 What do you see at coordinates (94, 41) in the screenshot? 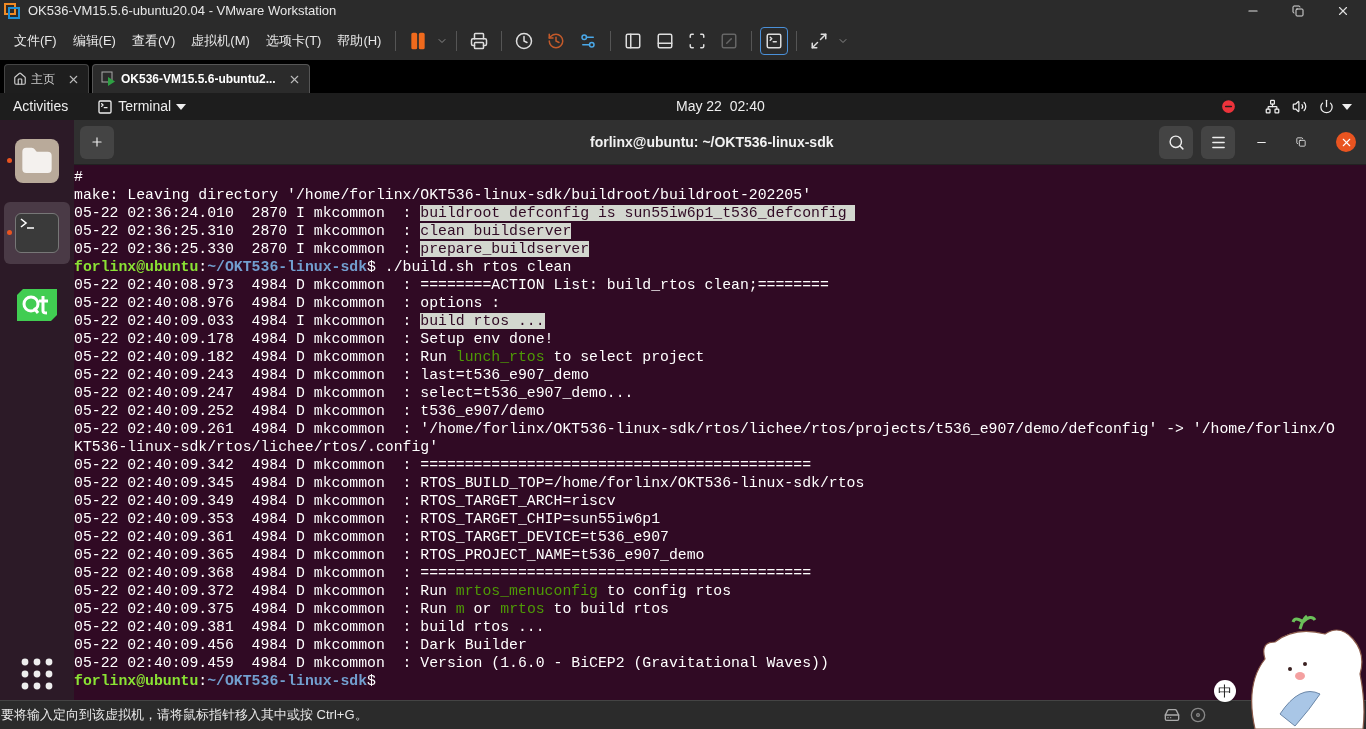
I see `menu-item: 编辑(E)` at bounding box center [94, 41].